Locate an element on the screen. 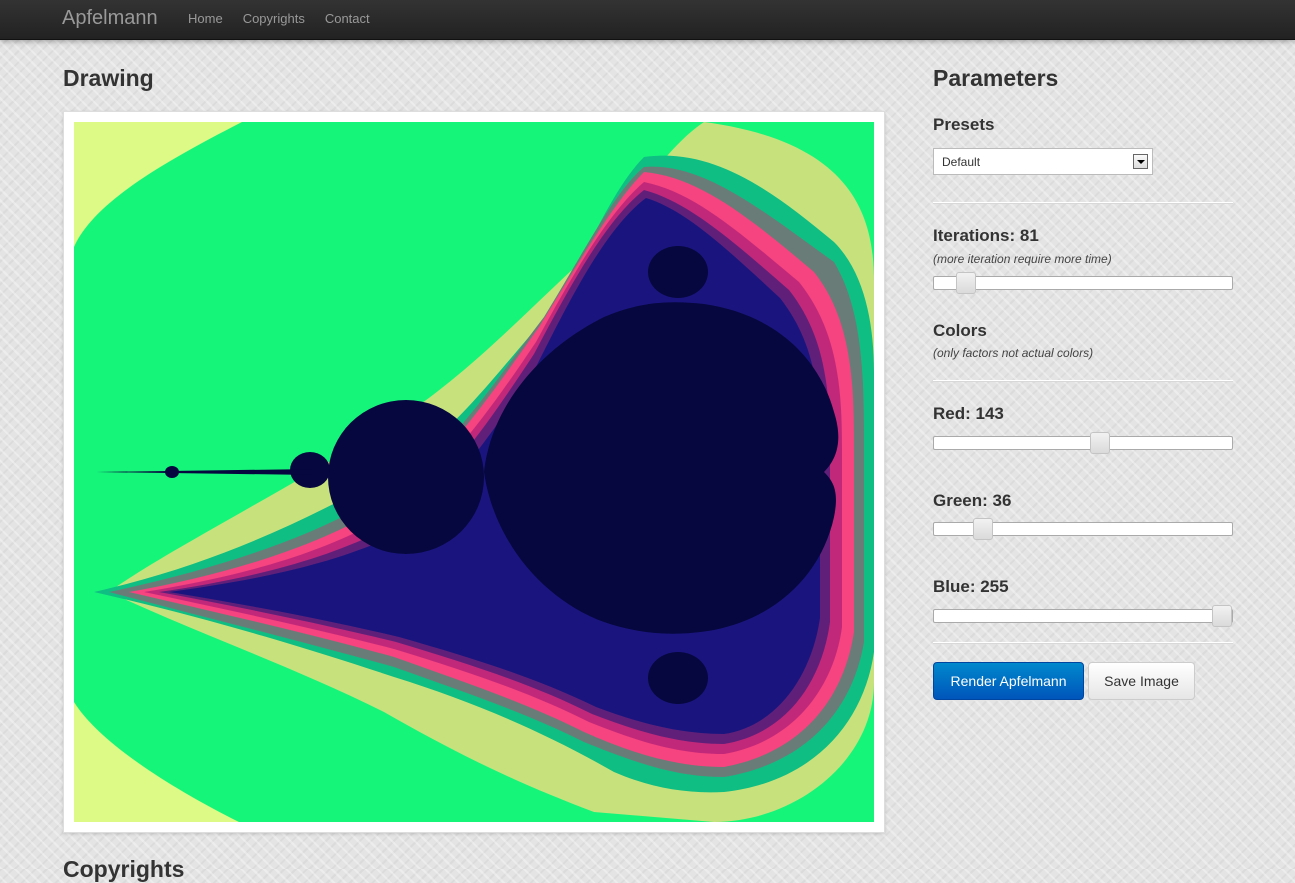  nav-copyrights-link: Copyrights is located at coordinates (274, 18).